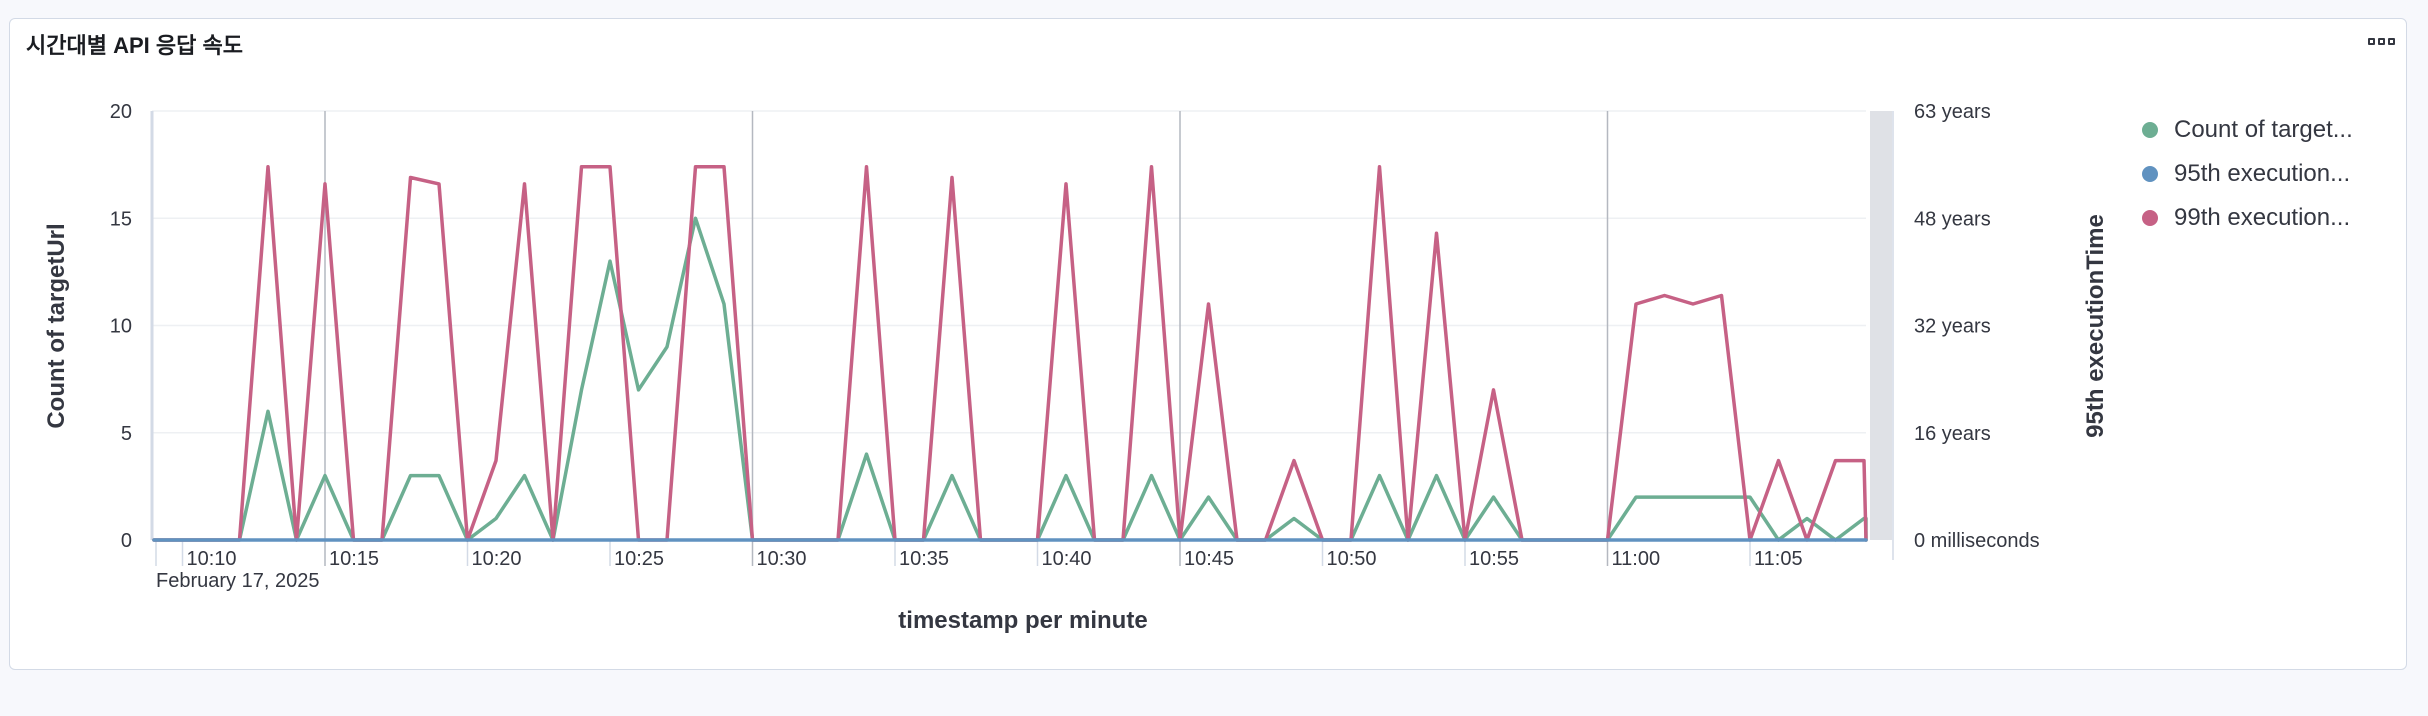 This screenshot has width=2428, height=716. Describe the element at coordinates (2371, 41) in the screenshot. I see `options-icon` at that location.